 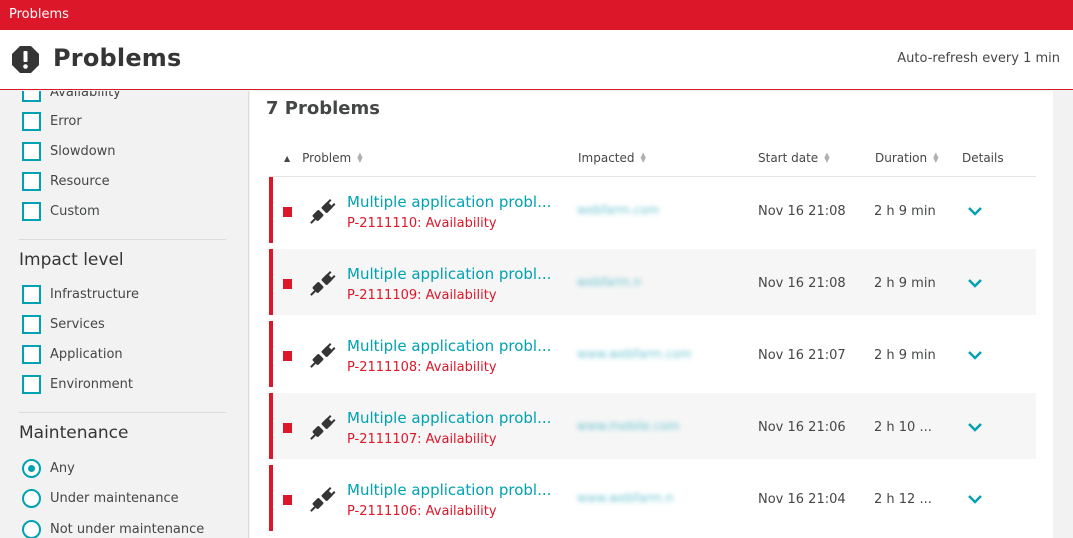 I want to click on filter-label: Custom, so click(x=75, y=211).